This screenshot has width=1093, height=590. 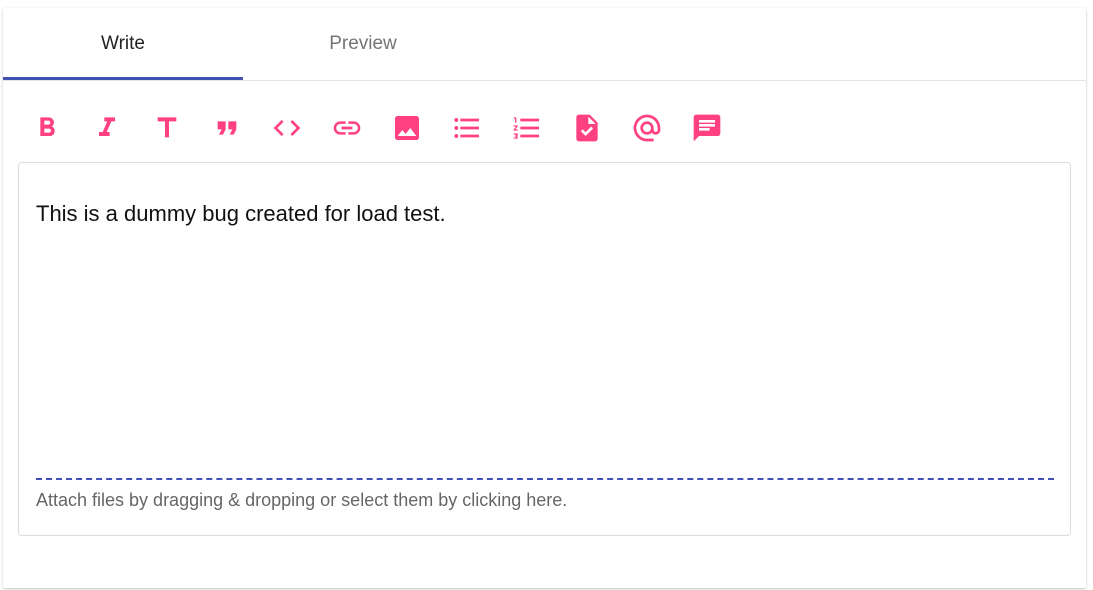 I want to click on ordered-list-icon, so click(x=526, y=128).